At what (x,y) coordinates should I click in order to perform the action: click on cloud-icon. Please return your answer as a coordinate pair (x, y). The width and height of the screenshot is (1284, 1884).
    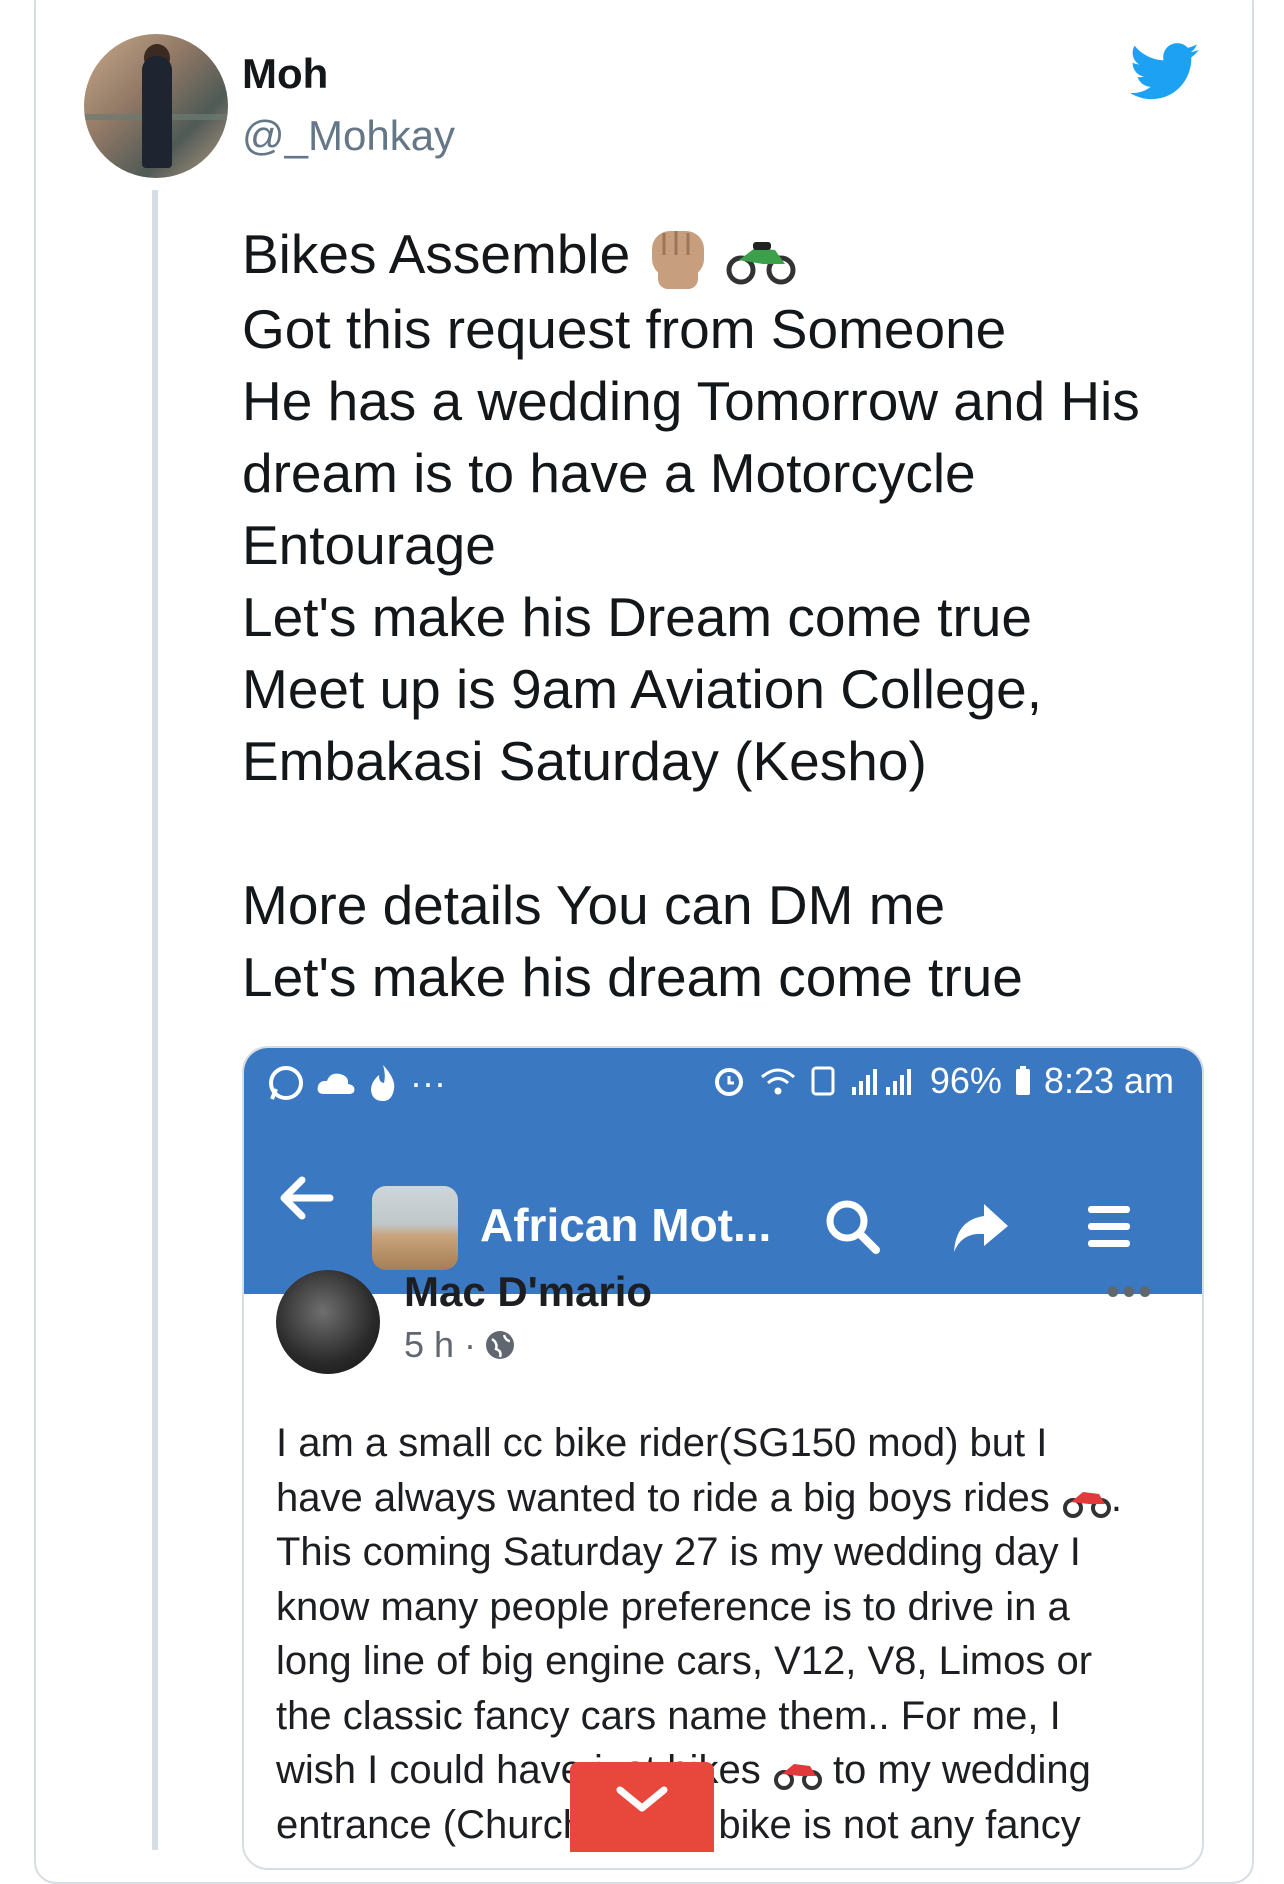
    Looking at the image, I should click on (336, 1083).